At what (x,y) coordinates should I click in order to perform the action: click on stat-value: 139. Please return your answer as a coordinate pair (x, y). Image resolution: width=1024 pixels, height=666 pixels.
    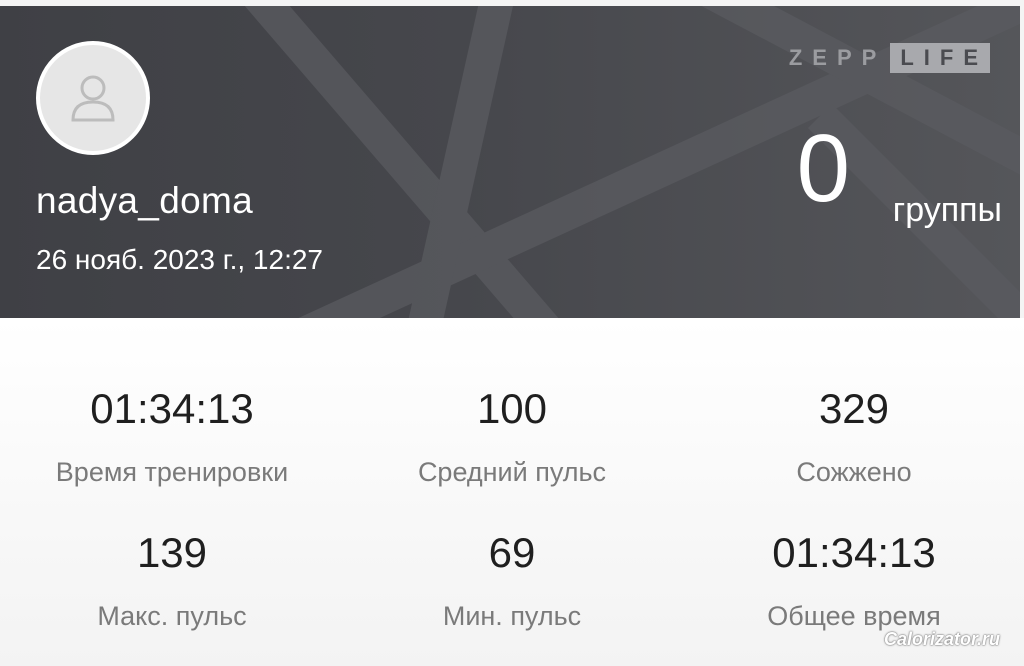
    Looking at the image, I should click on (172, 552).